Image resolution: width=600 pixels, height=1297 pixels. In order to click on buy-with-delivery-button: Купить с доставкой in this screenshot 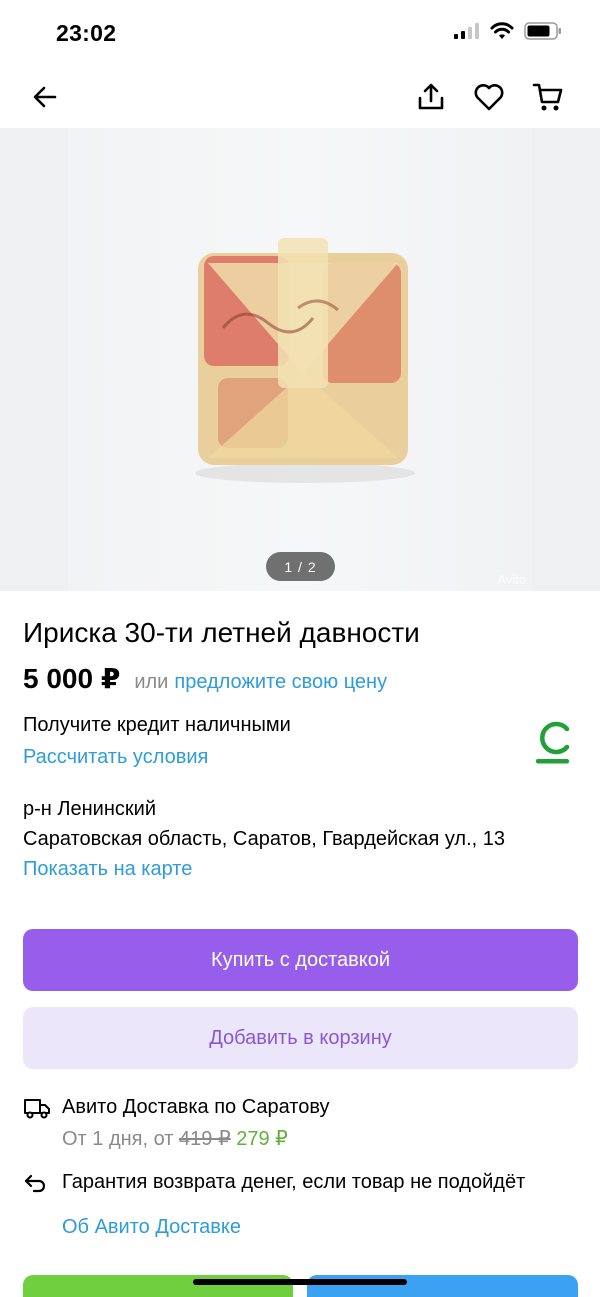, I will do `click(300, 960)`.